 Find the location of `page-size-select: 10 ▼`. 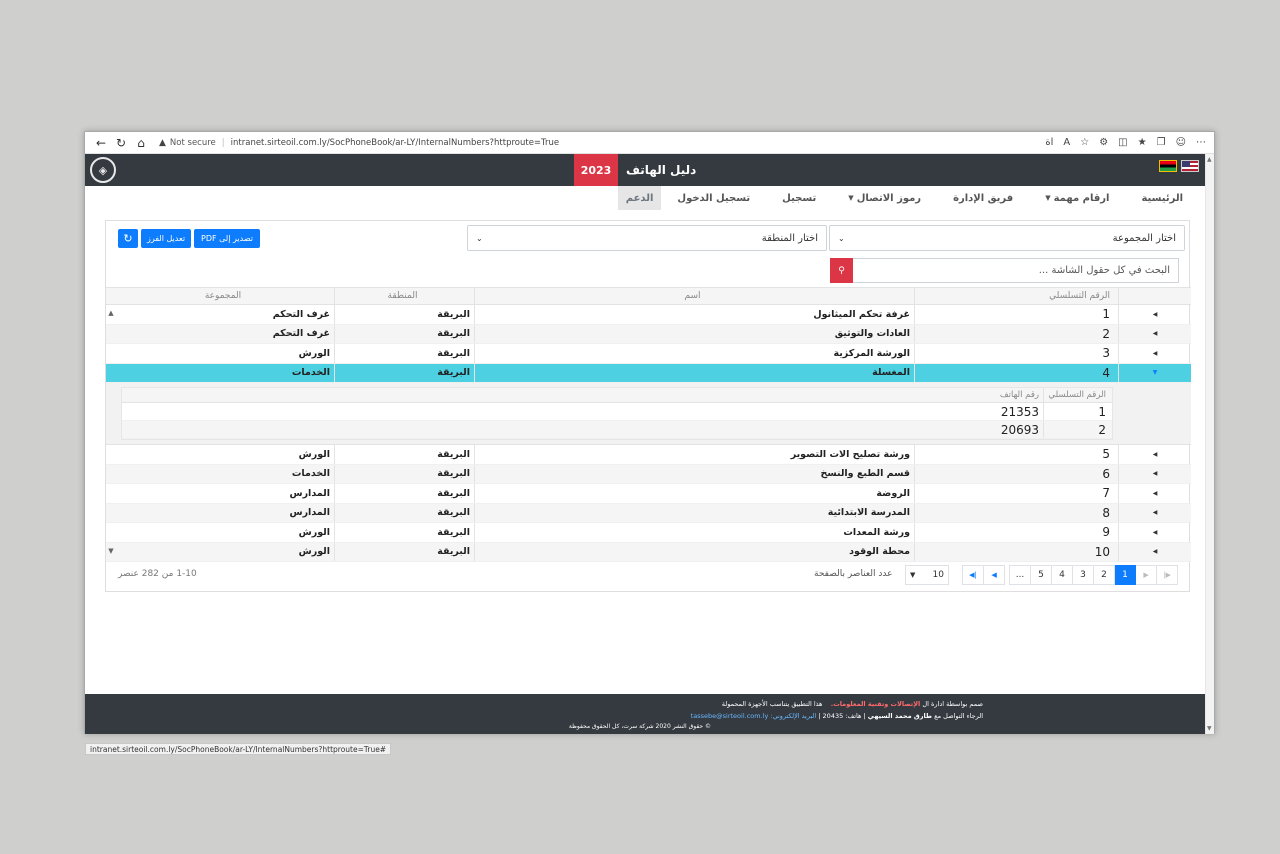

page-size-select: 10 ▼ is located at coordinates (927, 575).